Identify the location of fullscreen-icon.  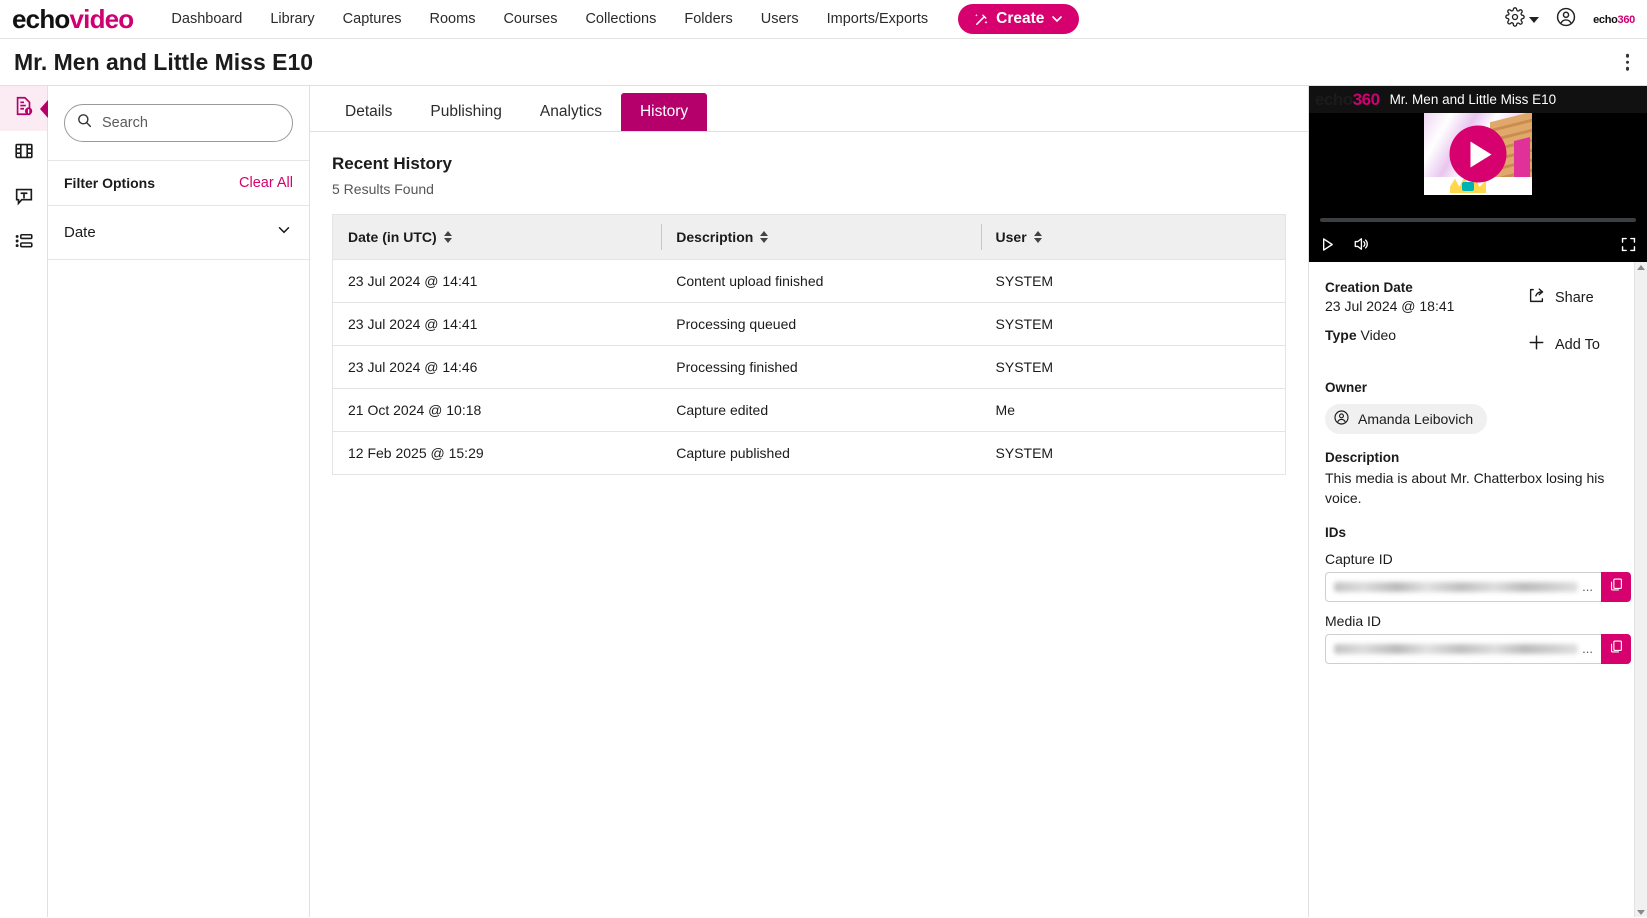
(1628, 244).